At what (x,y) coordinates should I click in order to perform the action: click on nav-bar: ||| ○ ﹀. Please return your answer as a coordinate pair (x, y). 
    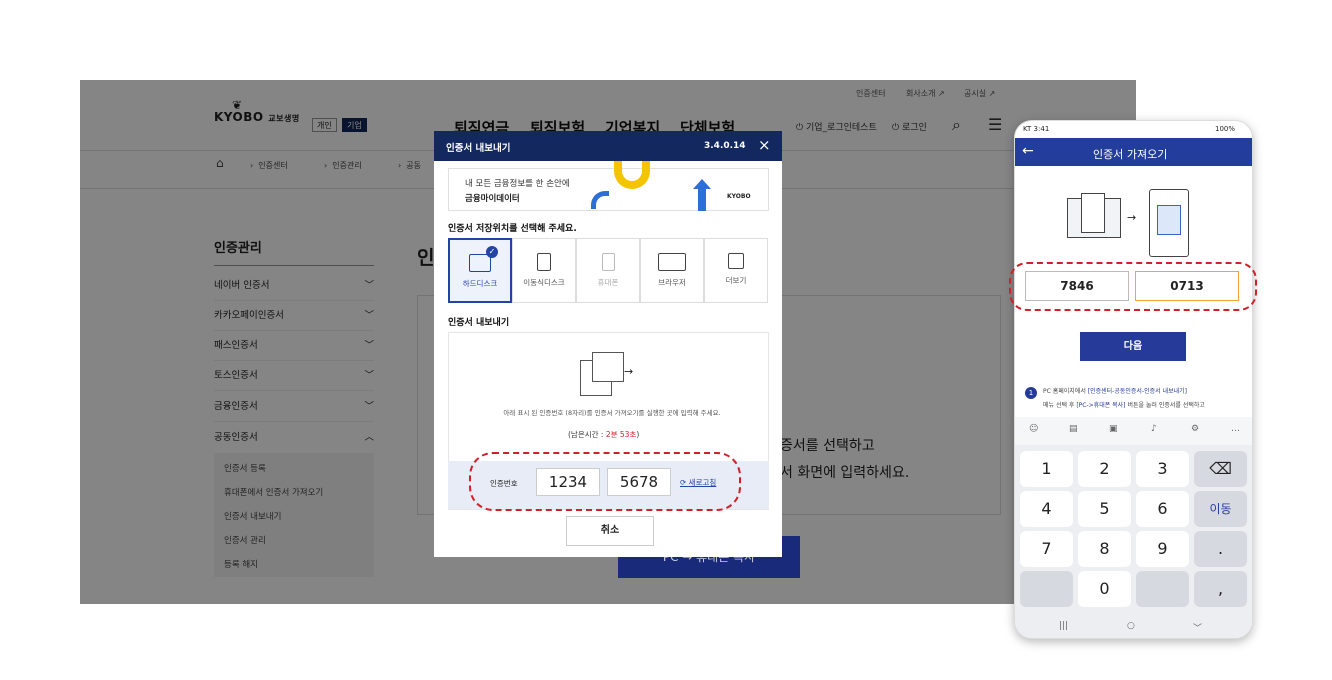
    Looking at the image, I should click on (1133, 626).